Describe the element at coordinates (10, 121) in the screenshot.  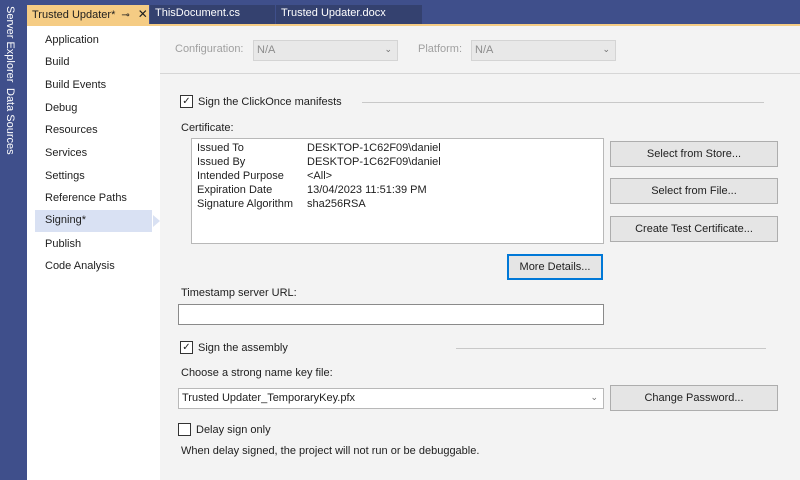
I see `data-sources-tab: Data Sources` at that location.